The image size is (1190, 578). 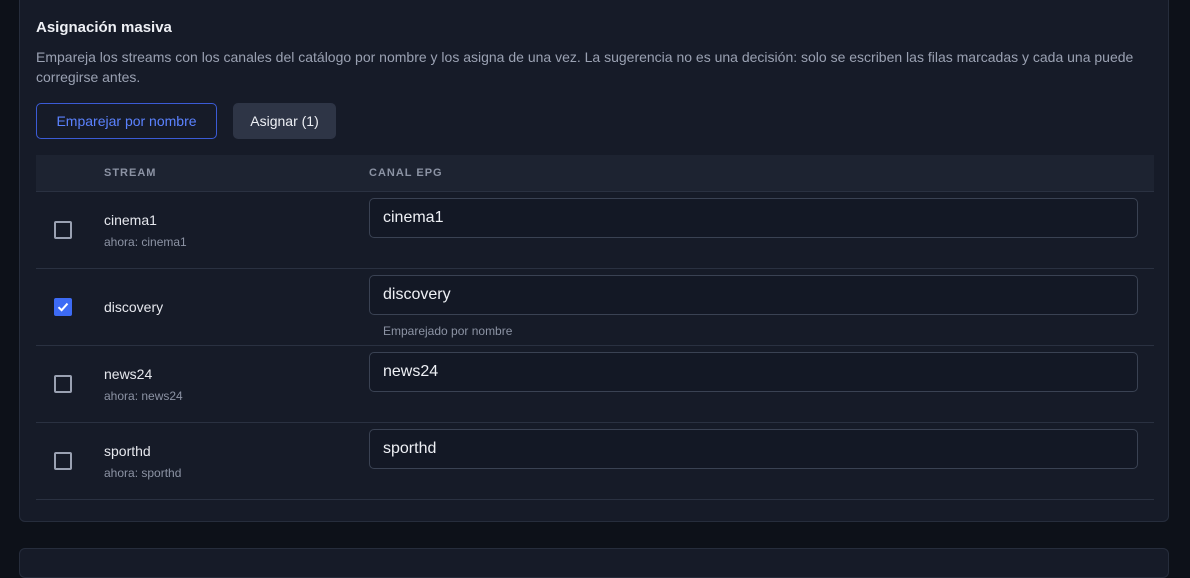 What do you see at coordinates (594, 563) in the screenshot?
I see `next-panel` at bounding box center [594, 563].